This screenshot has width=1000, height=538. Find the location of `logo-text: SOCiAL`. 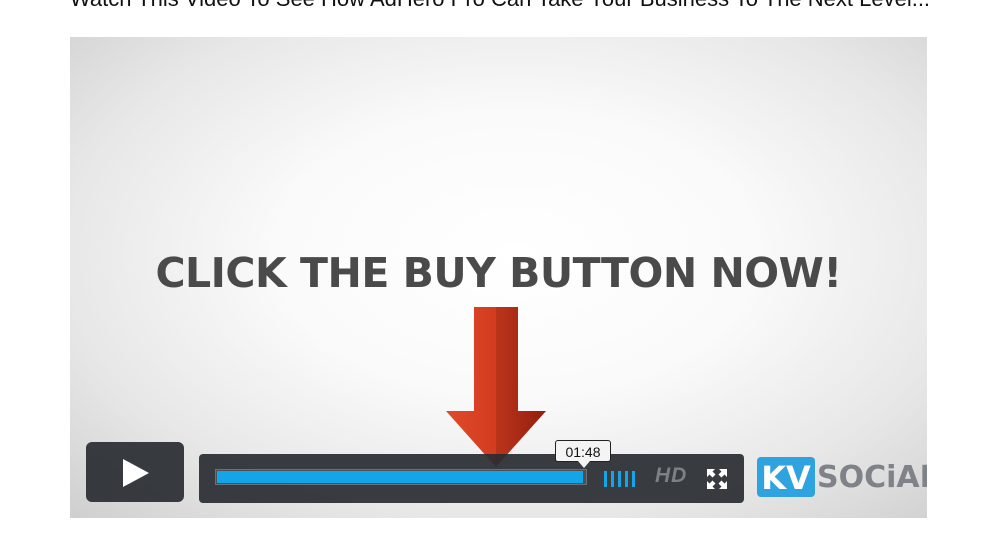

logo-text: SOCiAL is located at coordinates (872, 477).